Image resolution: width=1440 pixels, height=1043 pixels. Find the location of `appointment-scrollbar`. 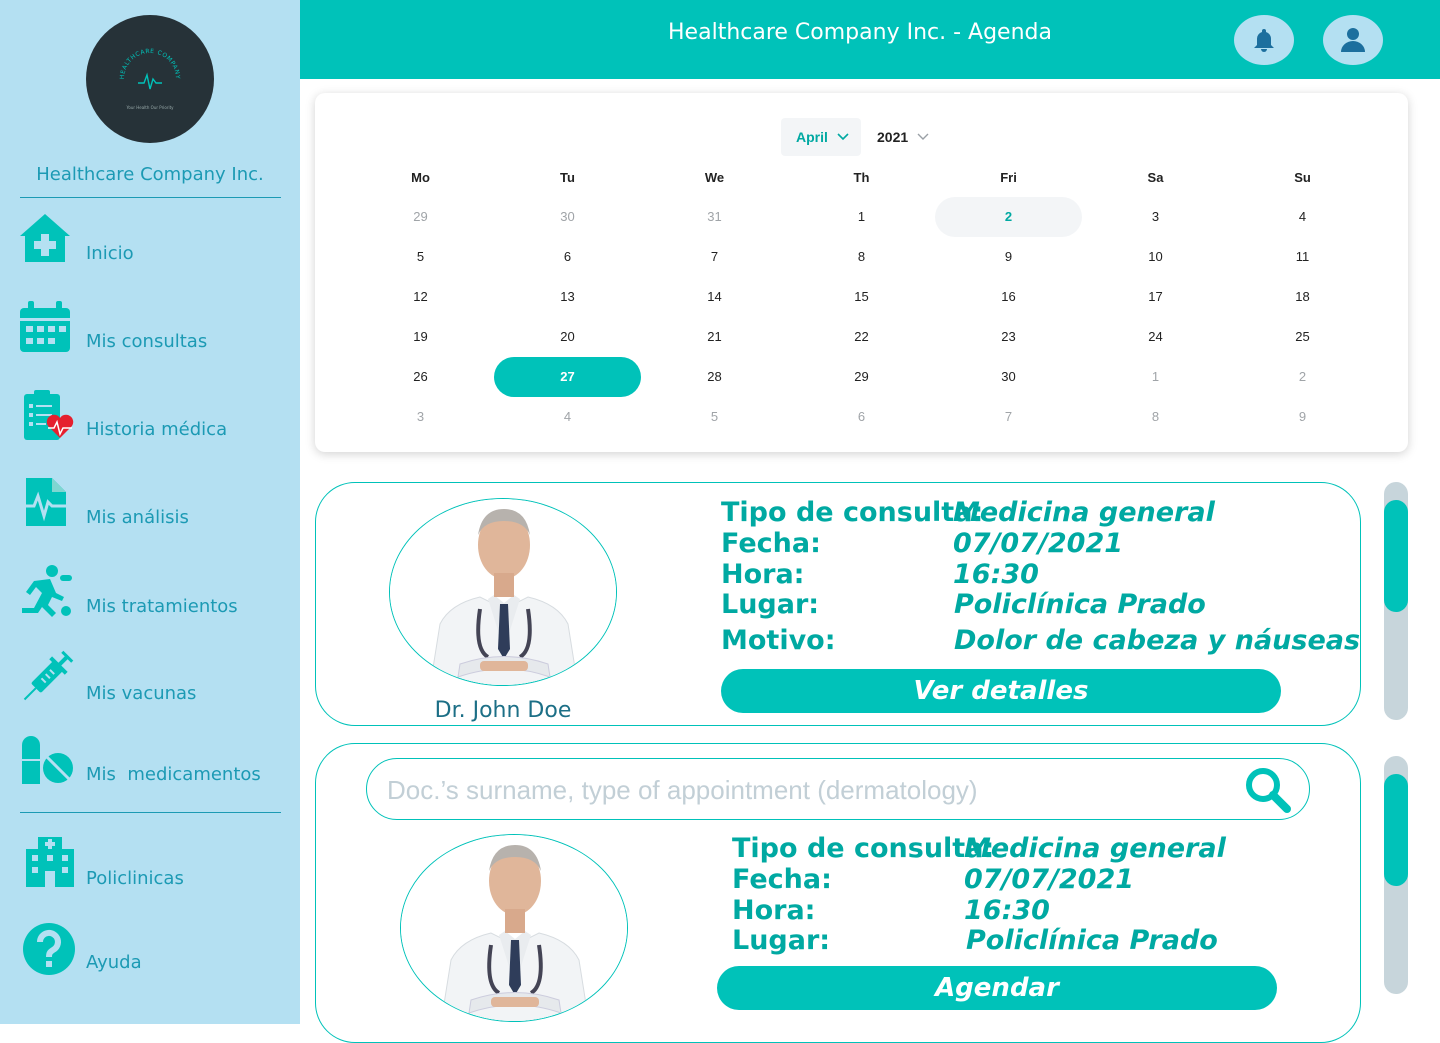

appointment-scrollbar is located at coordinates (1396, 601).